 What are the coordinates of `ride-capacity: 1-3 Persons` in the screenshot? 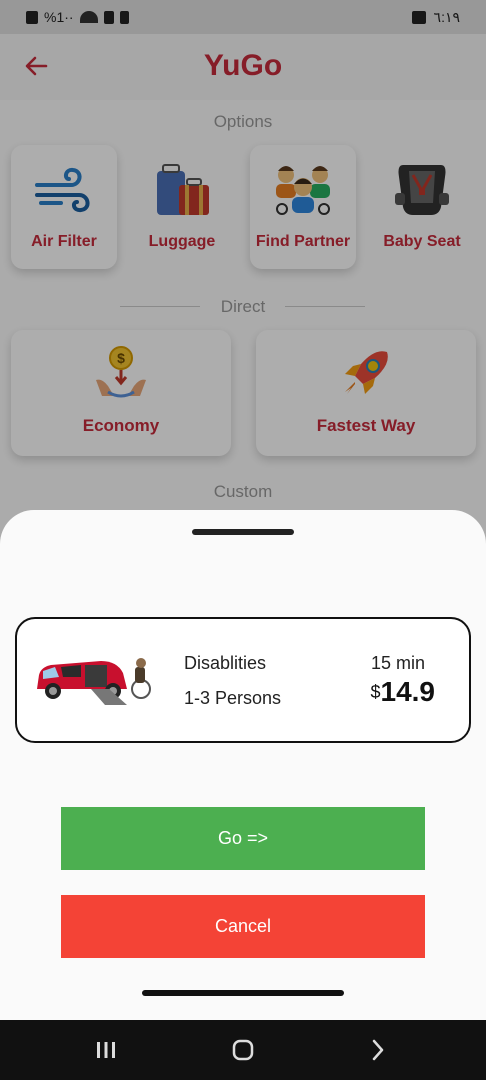 It's located at (233, 698).